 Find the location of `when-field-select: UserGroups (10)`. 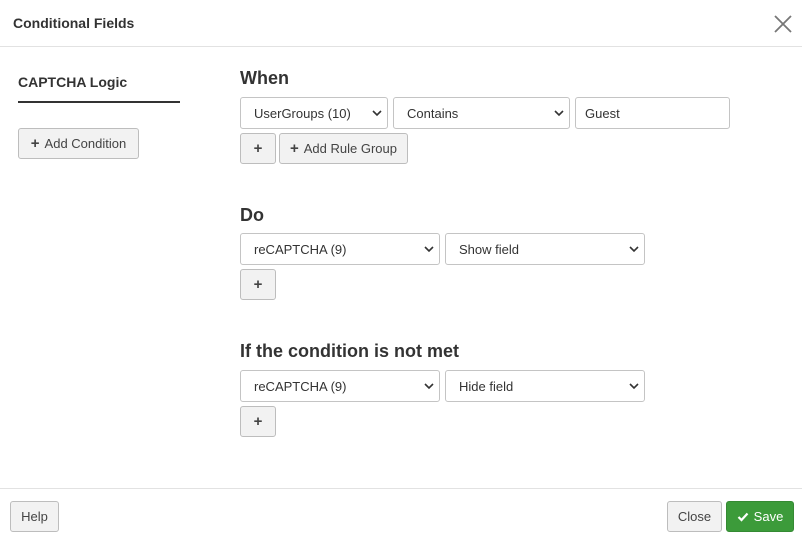

when-field-select: UserGroups (10) is located at coordinates (314, 113).